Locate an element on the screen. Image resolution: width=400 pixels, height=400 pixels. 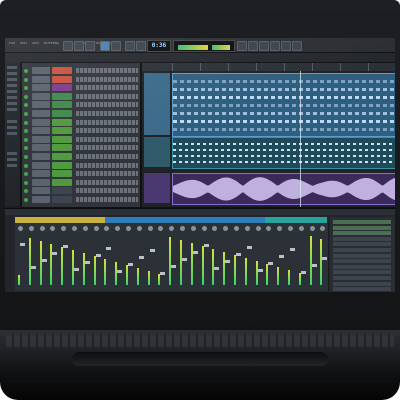
menu-item-file: FILE is located at coordinates (12, 43).